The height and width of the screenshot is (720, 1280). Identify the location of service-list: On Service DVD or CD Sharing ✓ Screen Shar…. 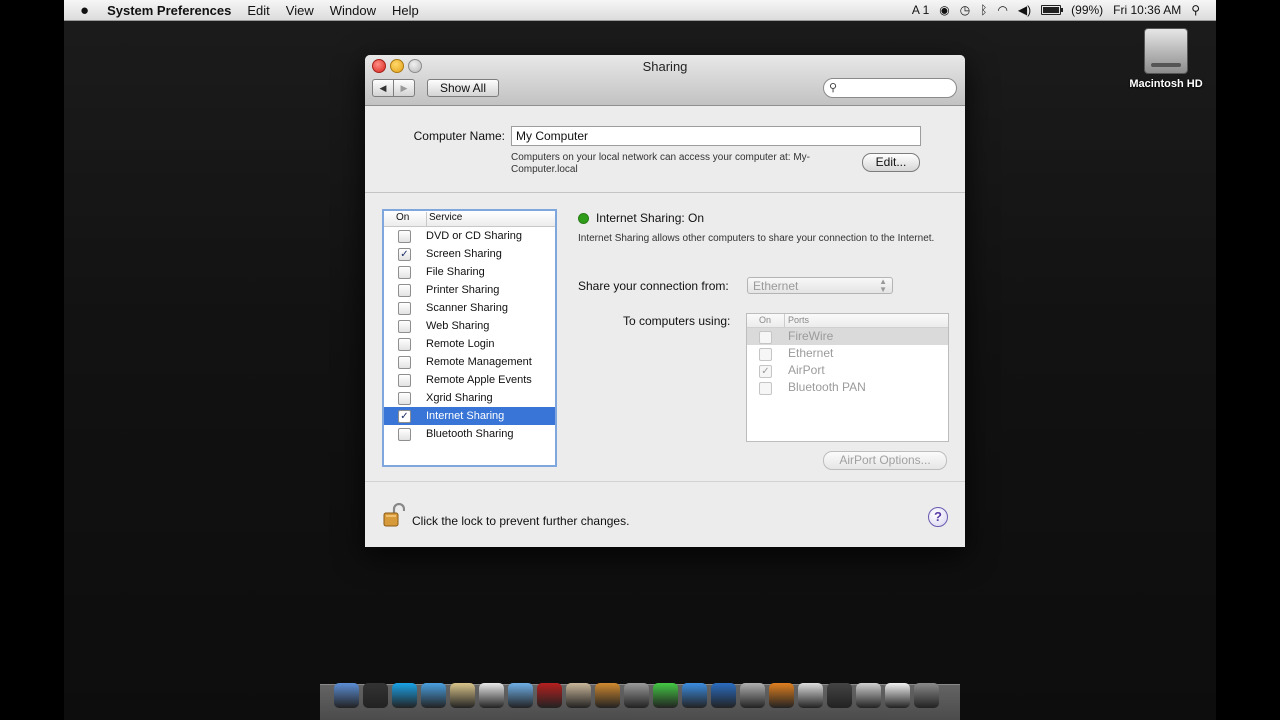
(469, 338).